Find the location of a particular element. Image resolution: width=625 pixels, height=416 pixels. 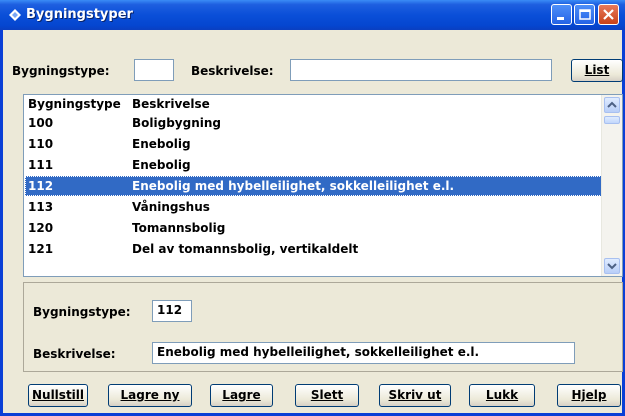

row-code: 112 is located at coordinates (41, 186).